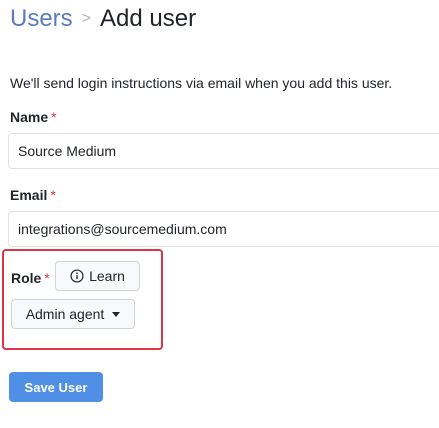 The width and height of the screenshot is (439, 428). I want to click on role-label-text: Role, so click(26, 278).